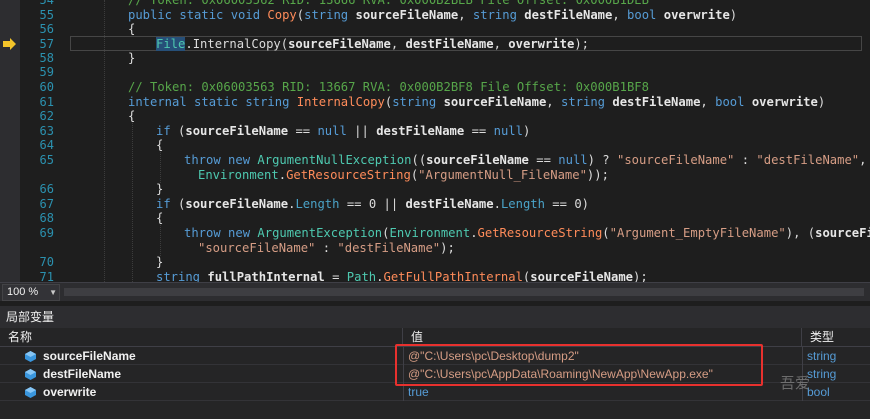  What do you see at coordinates (46, 218) in the screenshot?
I see `line-number: 68` at bounding box center [46, 218].